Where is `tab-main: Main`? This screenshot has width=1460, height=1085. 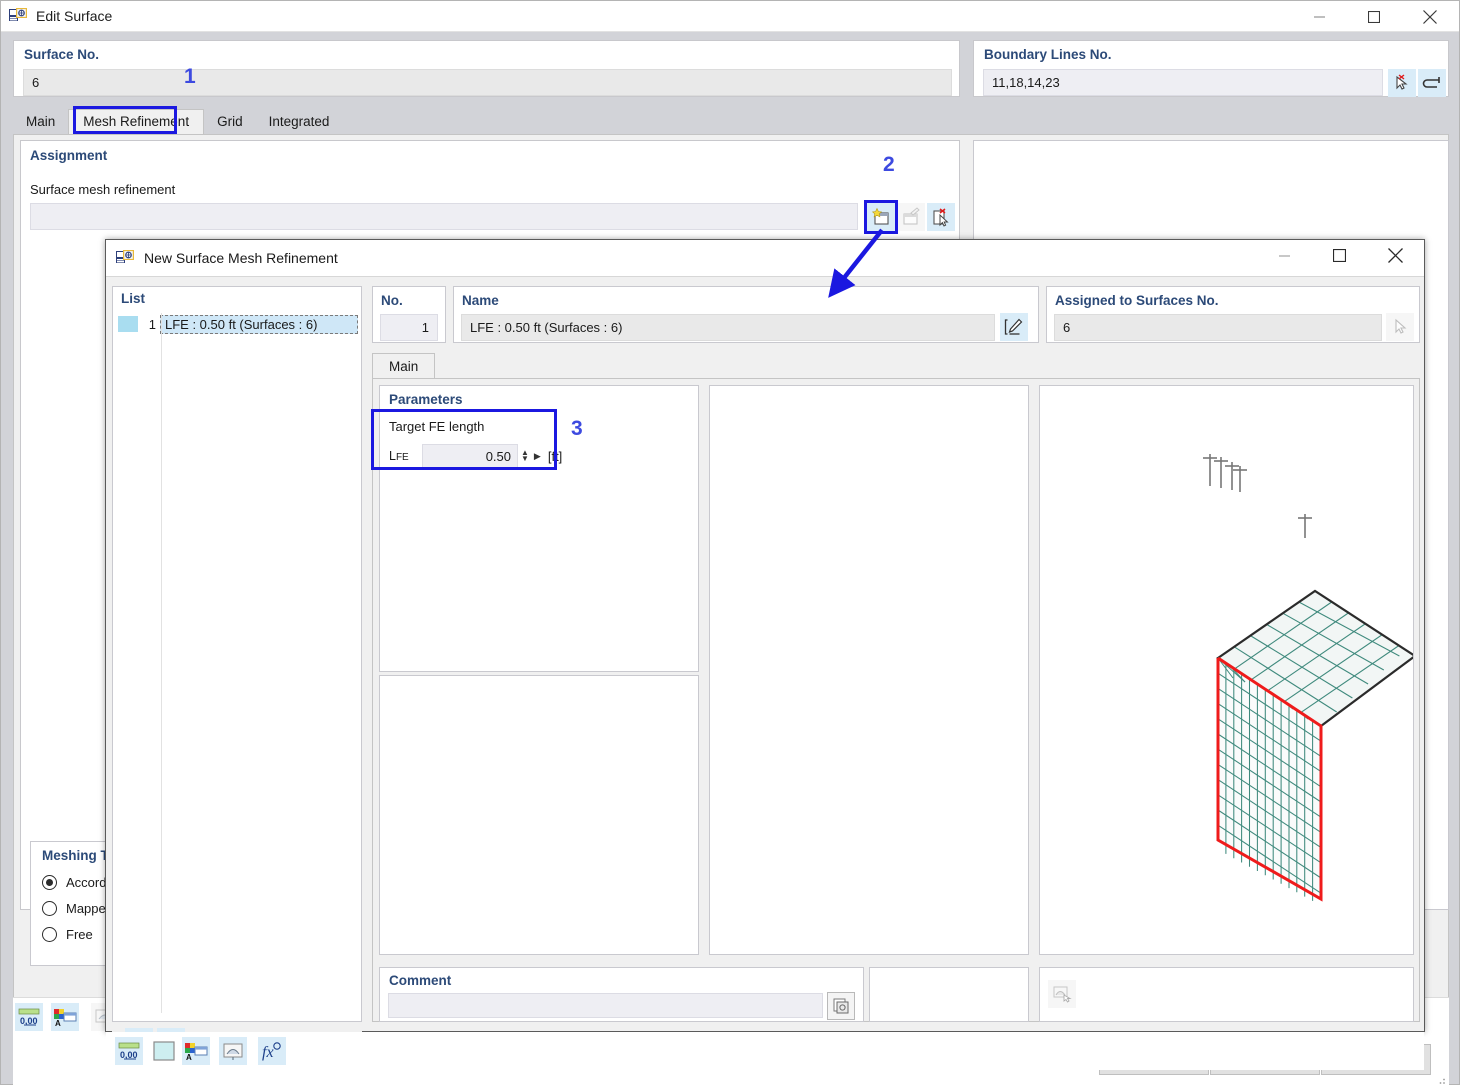
tab-main: Main is located at coordinates (40, 121).